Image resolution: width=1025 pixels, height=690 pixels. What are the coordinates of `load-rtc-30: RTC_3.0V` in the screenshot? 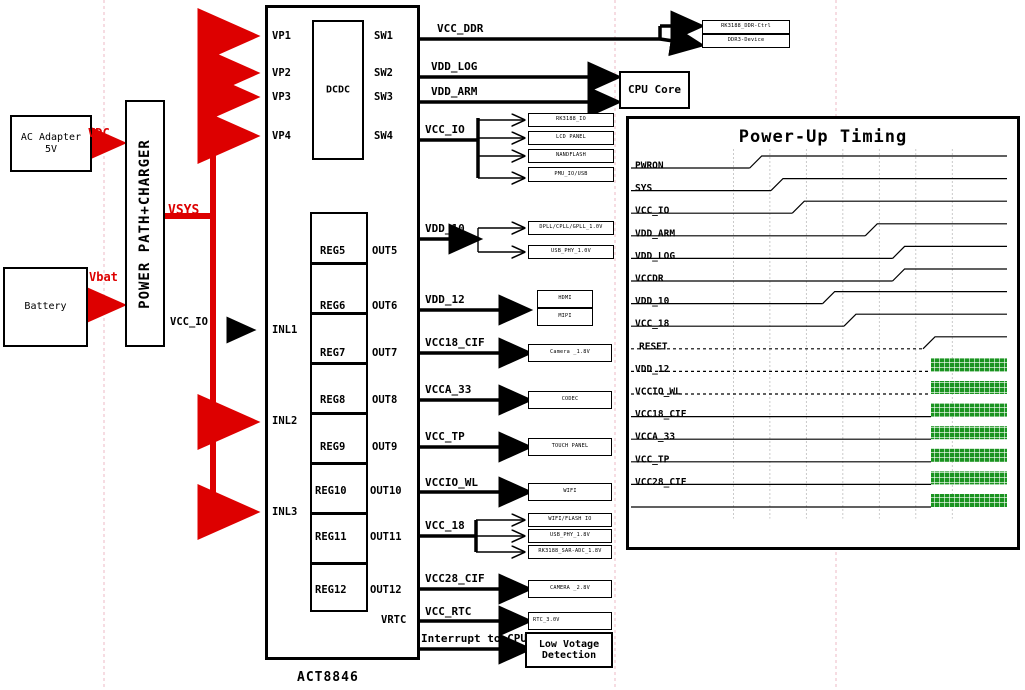 It's located at (570, 621).